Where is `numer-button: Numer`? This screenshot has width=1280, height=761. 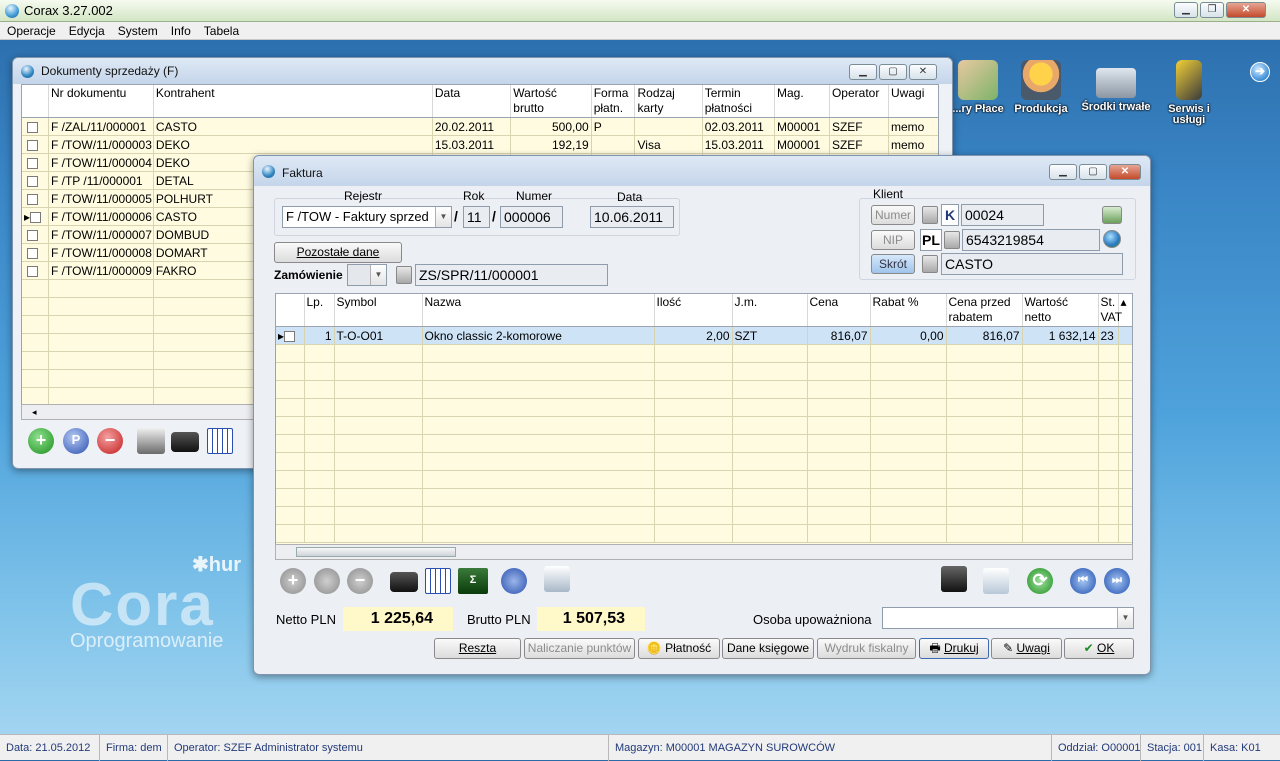
numer-button: Numer is located at coordinates (893, 215).